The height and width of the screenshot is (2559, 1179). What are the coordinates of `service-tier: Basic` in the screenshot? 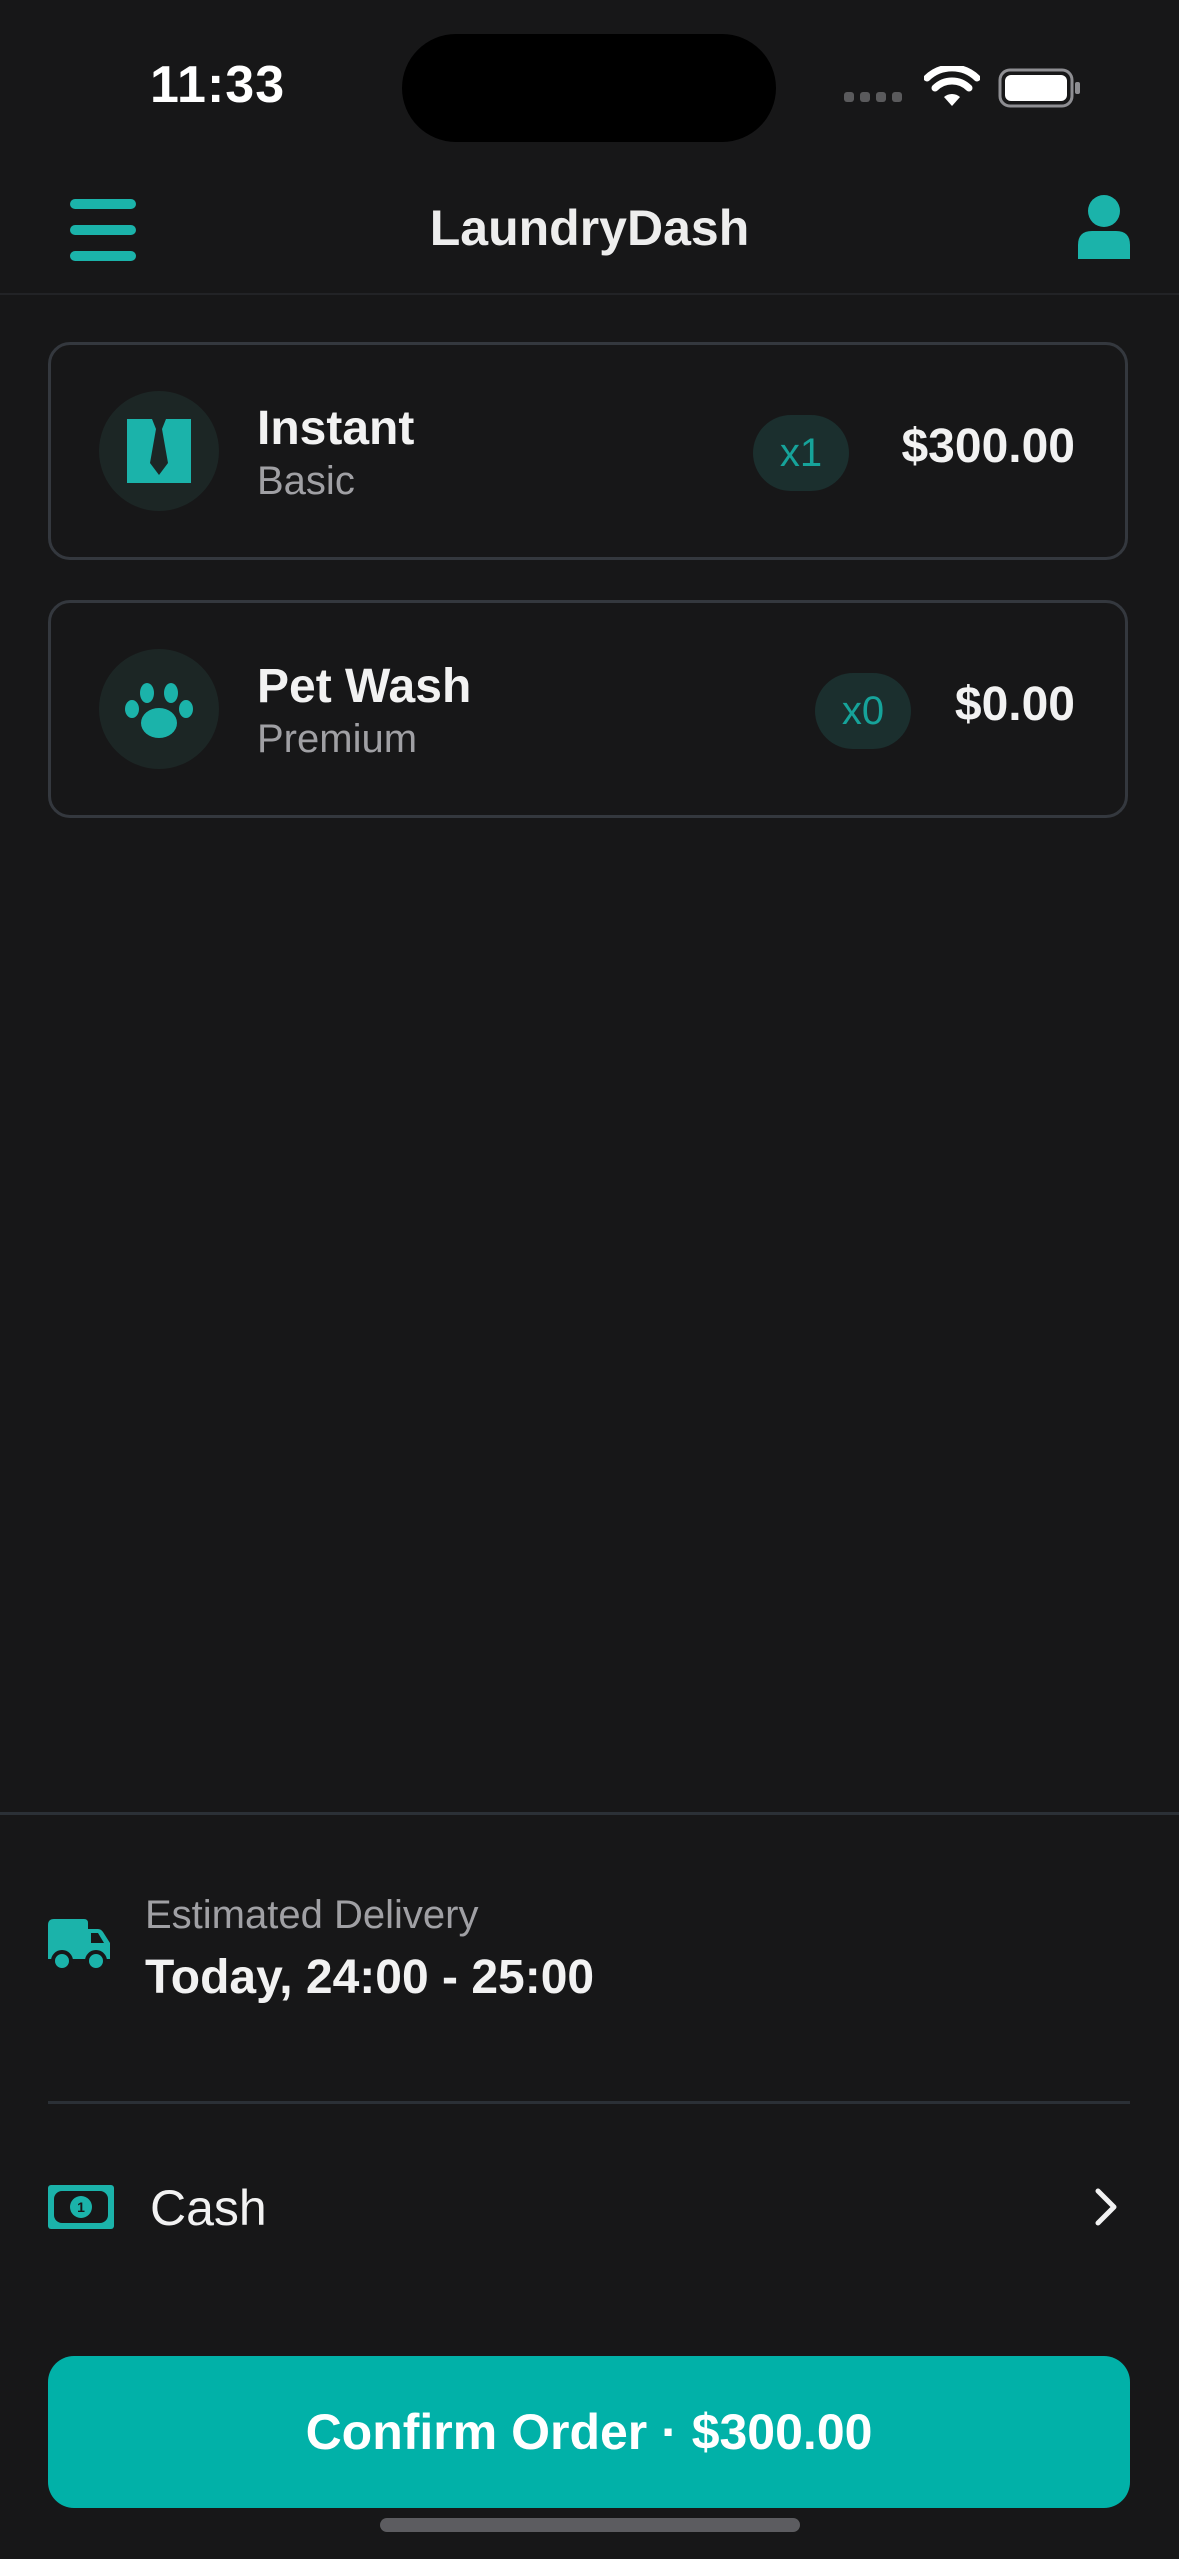 It's located at (306, 481).